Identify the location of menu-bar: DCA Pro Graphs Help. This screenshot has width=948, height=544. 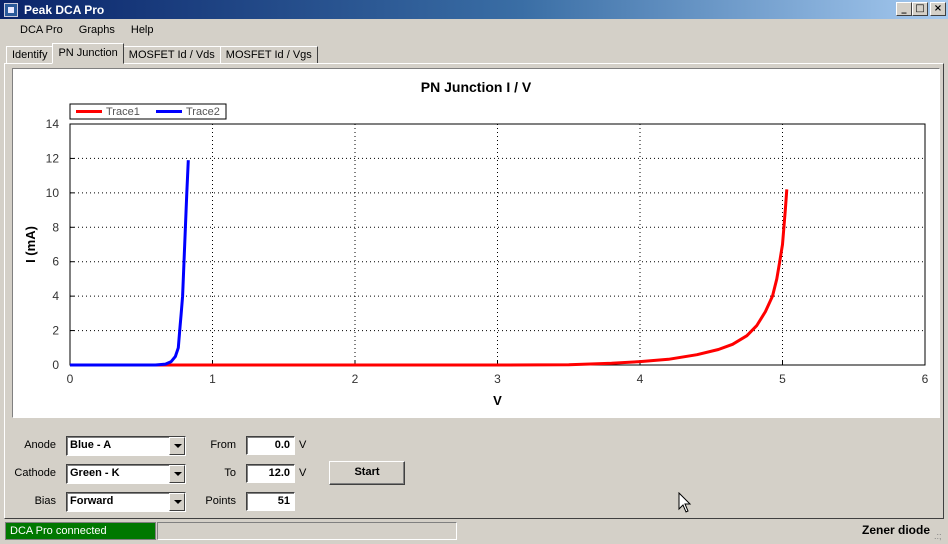
(474, 30).